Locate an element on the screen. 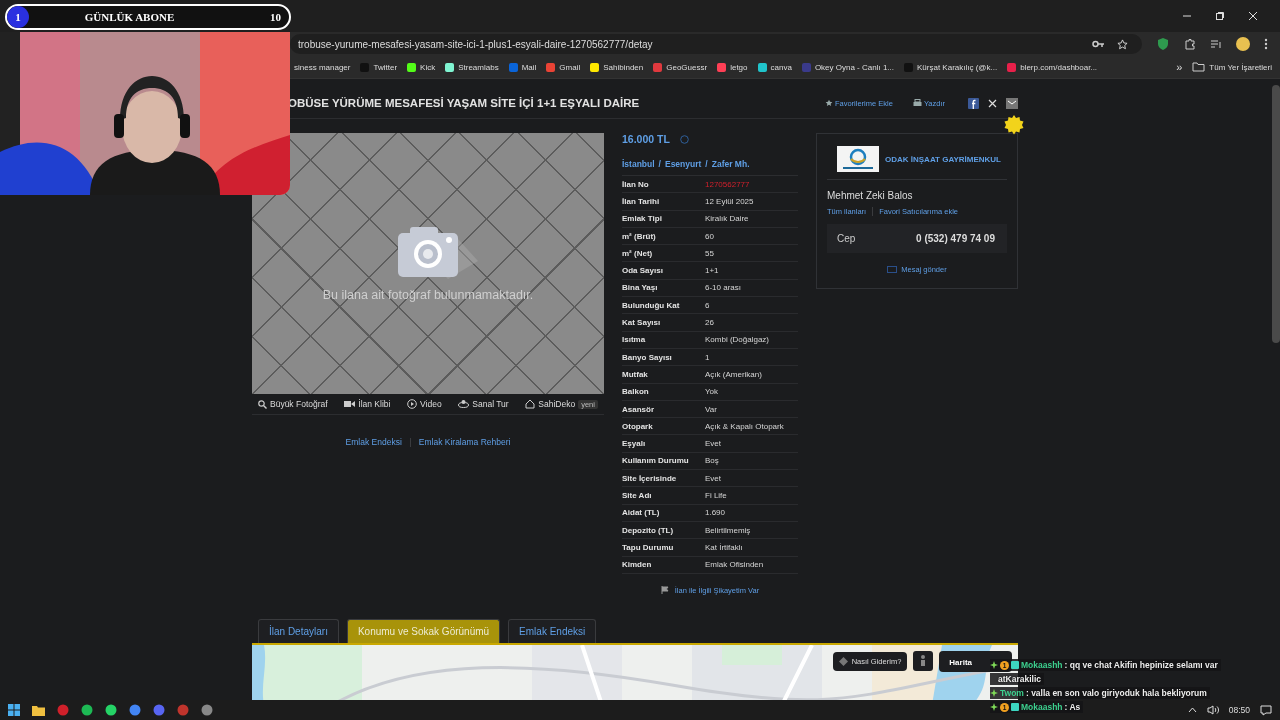 This screenshot has height=720, width=1280. video-camera-icon is located at coordinates (350, 404).